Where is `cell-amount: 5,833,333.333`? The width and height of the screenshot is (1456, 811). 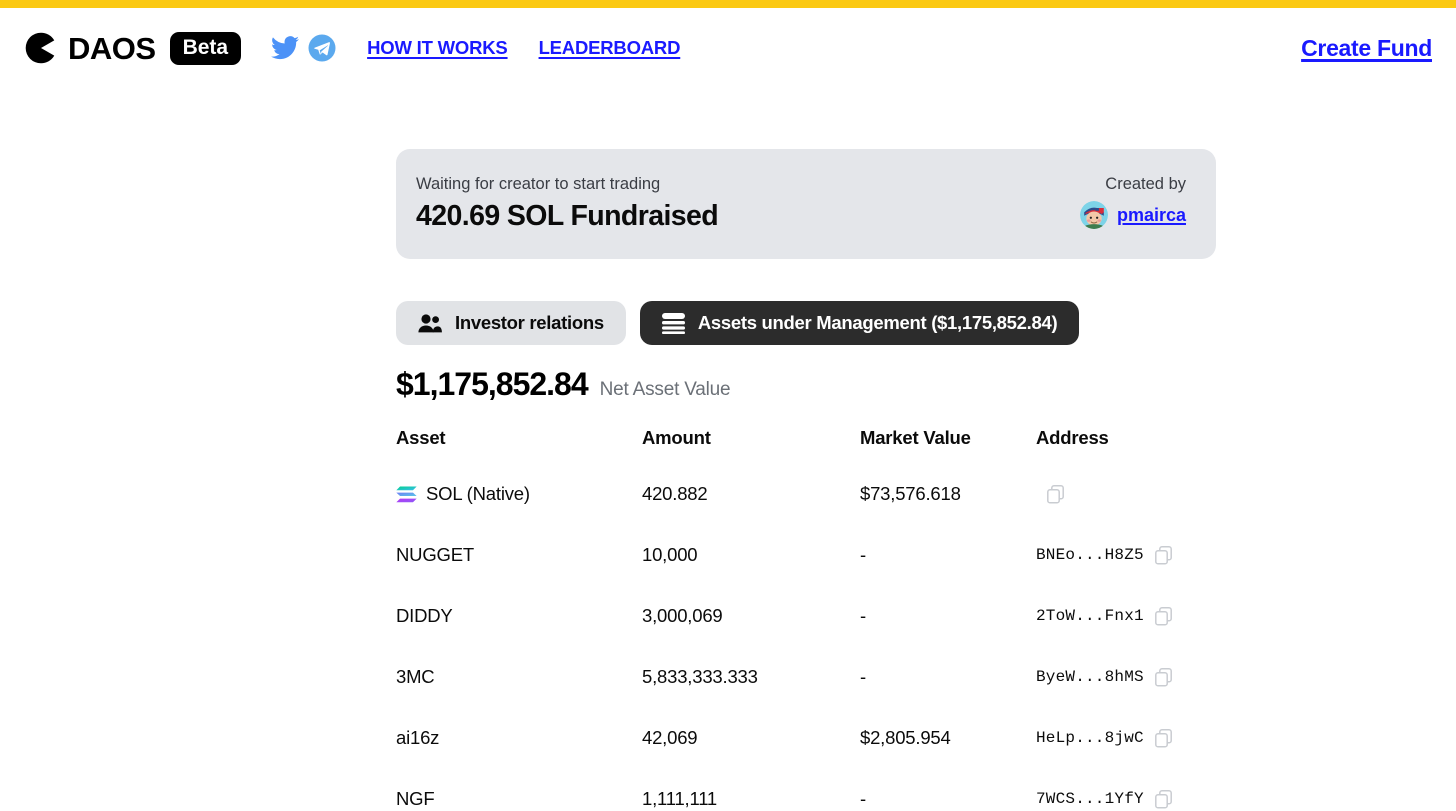 cell-amount: 5,833,333.333 is located at coordinates (700, 677).